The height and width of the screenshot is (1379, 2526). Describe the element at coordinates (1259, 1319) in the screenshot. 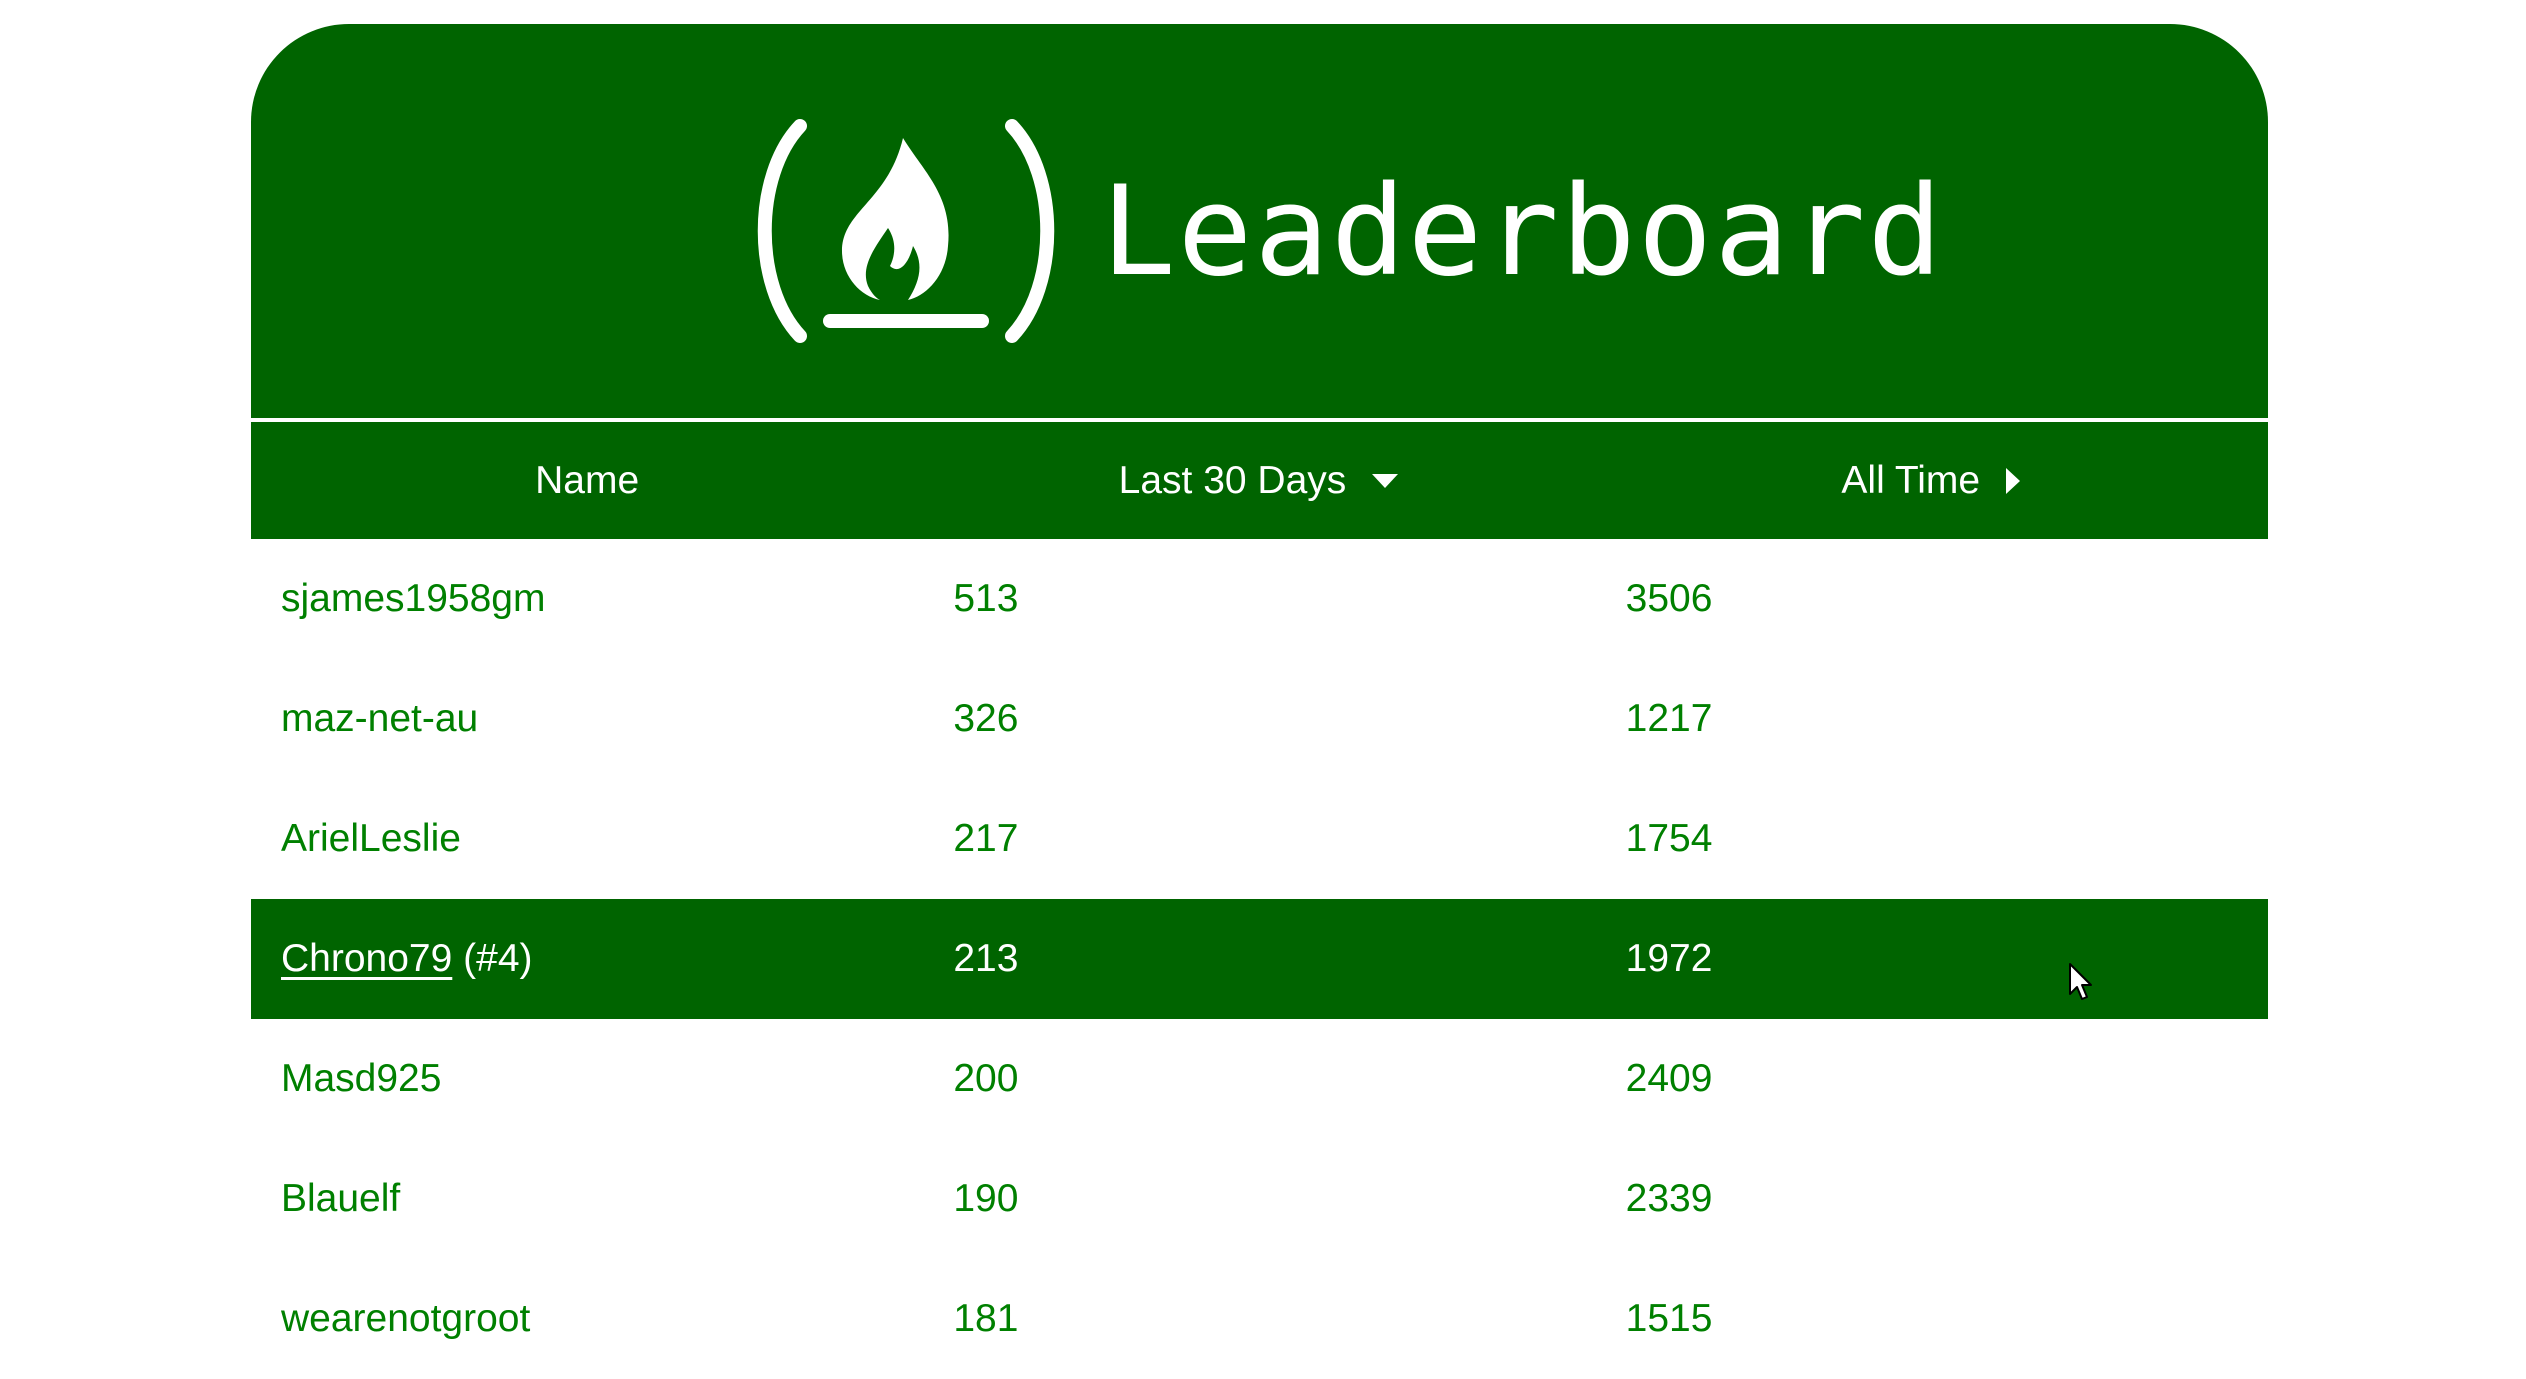

I see `table-row: wearenotgroot 181 1515` at that location.